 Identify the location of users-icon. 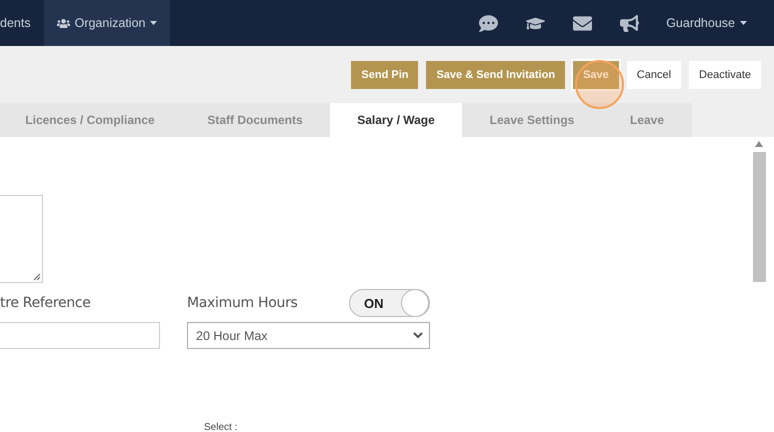
(63, 23).